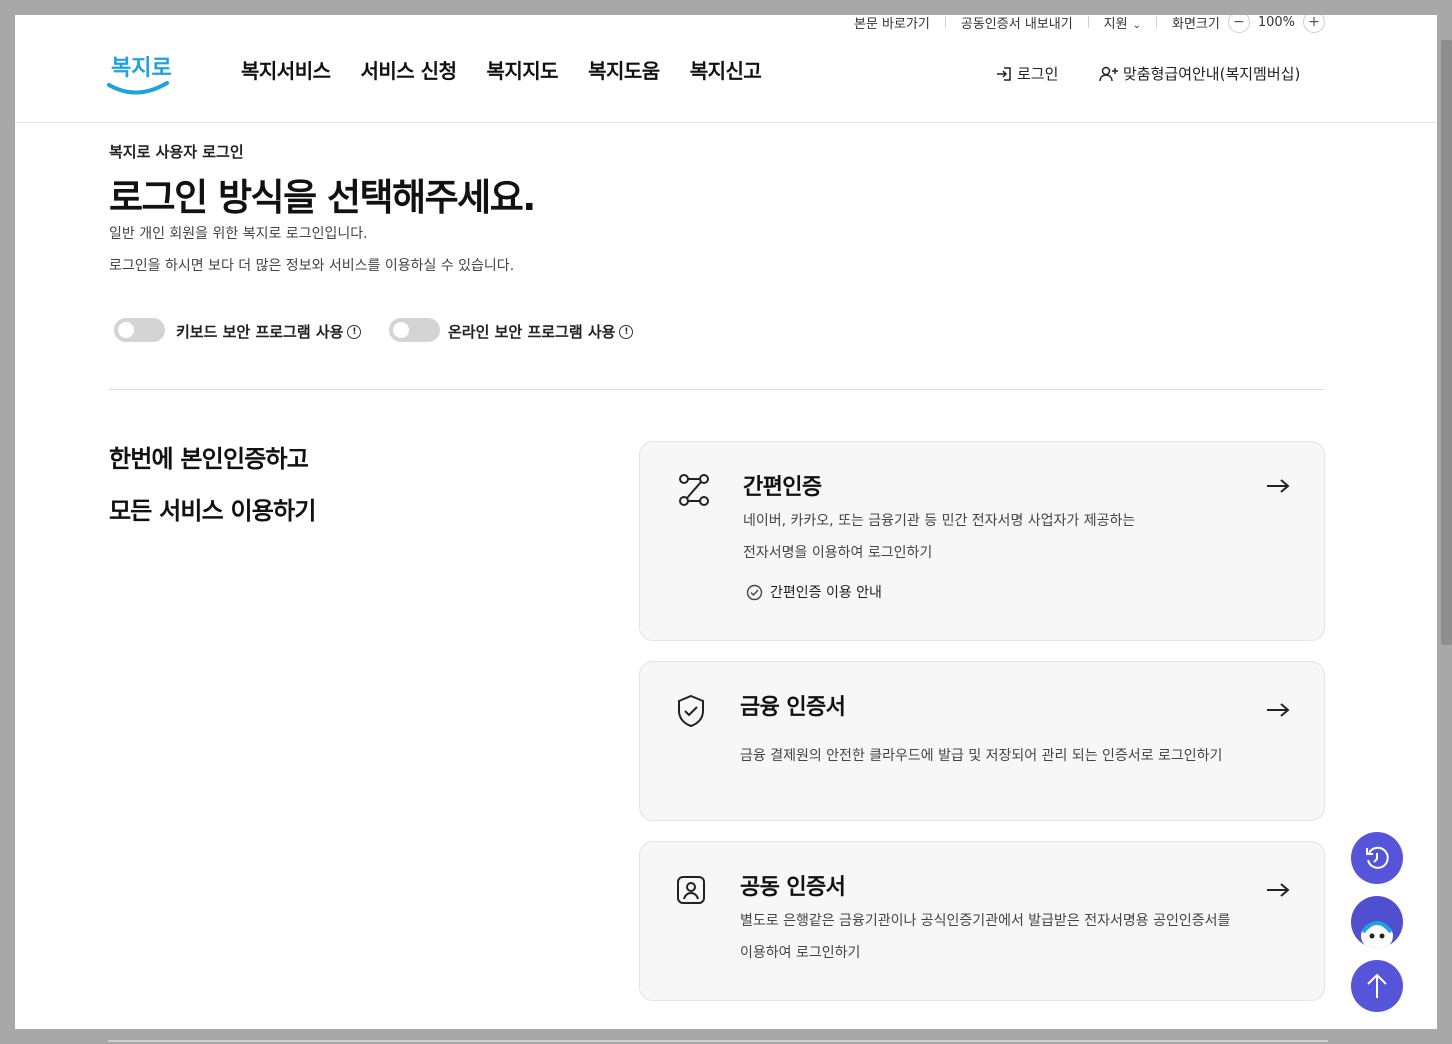 This screenshot has height=1044, width=1452. What do you see at coordinates (1212, 74) in the screenshot?
I see `membership-label: 맞춤형급여안내(복지멤버십)` at bounding box center [1212, 74].